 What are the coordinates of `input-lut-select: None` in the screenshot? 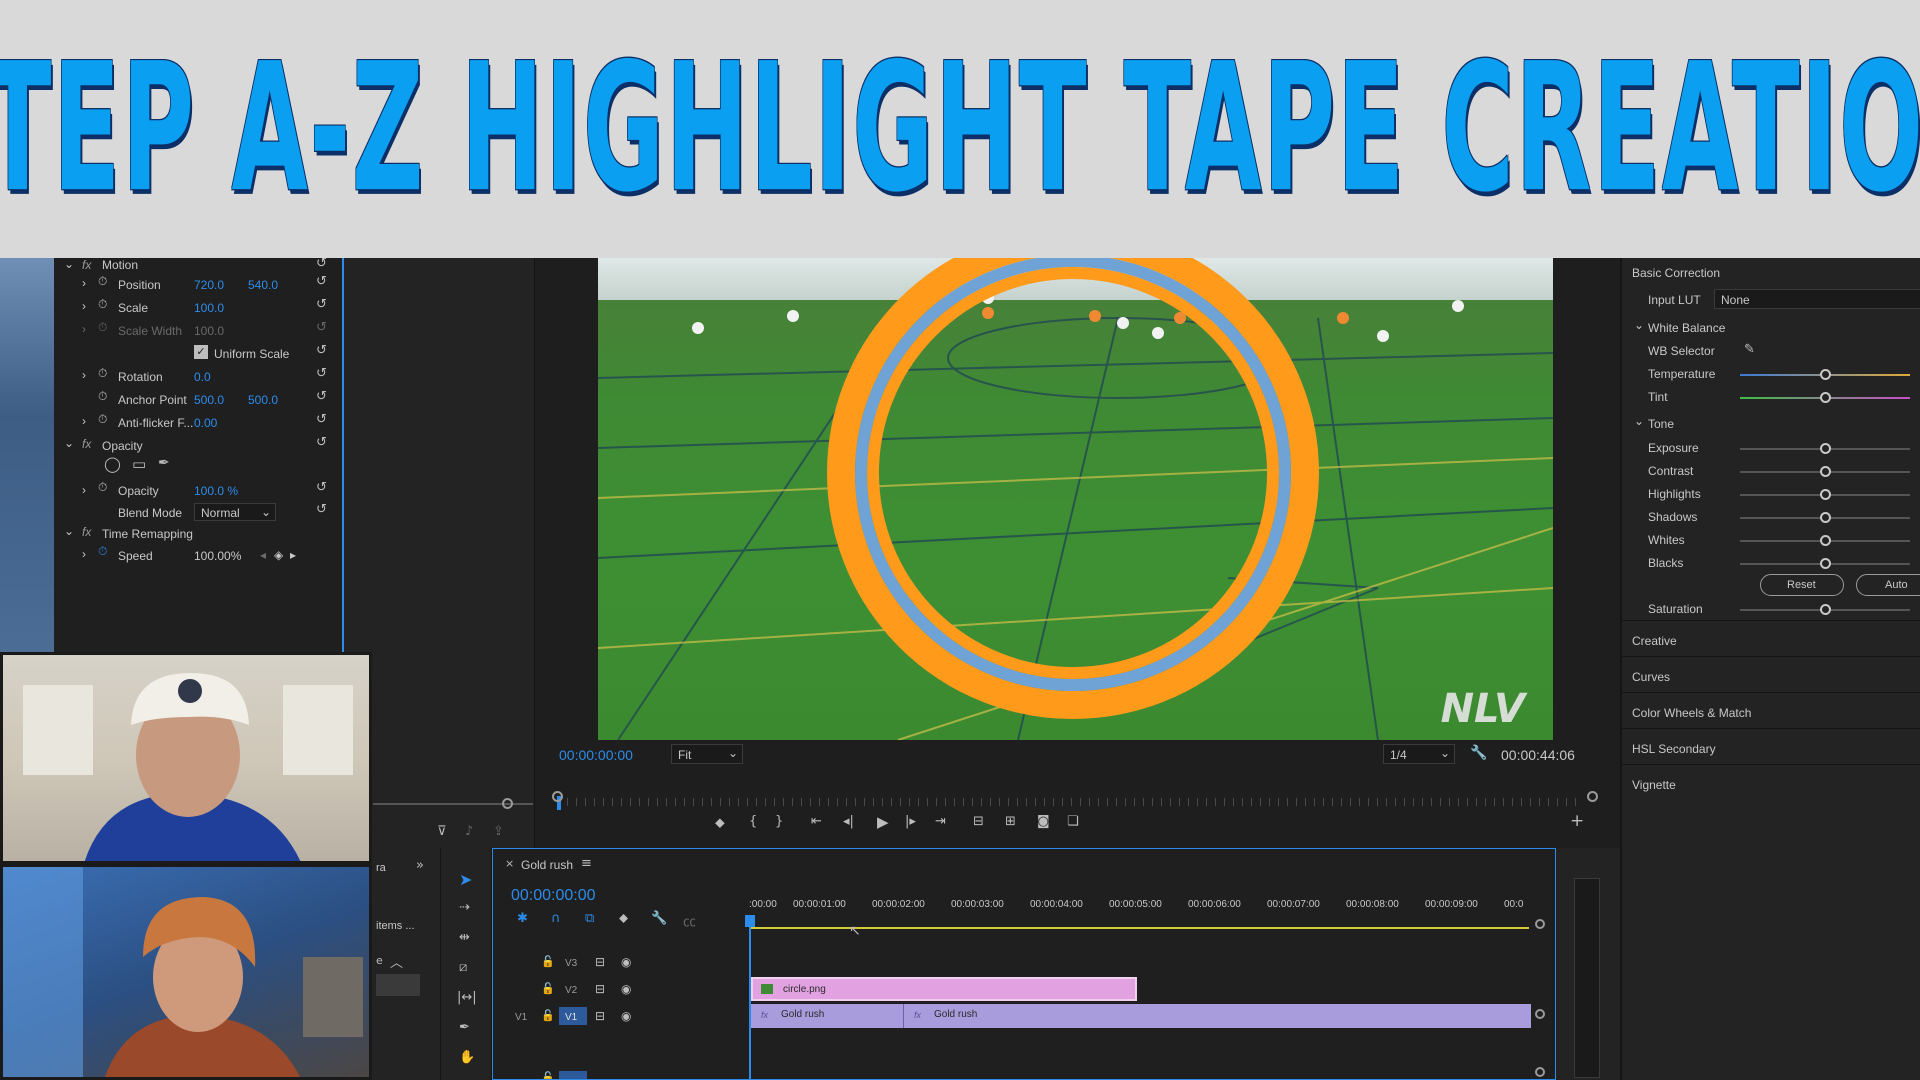 It's located at (1817, 299).